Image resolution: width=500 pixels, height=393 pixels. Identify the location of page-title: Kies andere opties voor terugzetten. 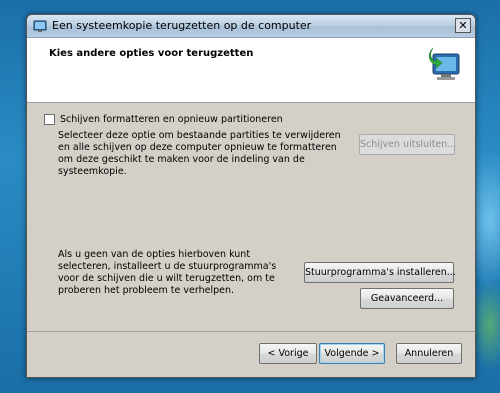
(151, 53).